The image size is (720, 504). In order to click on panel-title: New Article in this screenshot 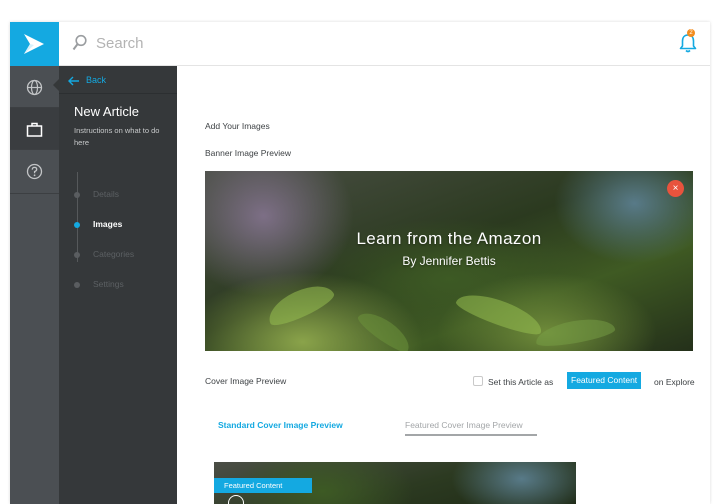, I will do `click(107, 111)`.